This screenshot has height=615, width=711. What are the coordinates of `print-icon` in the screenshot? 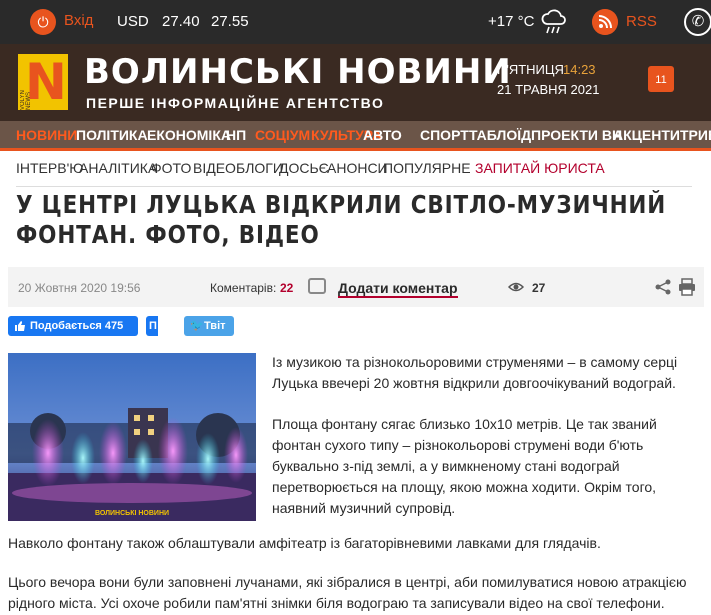 It's located at (687, 287).